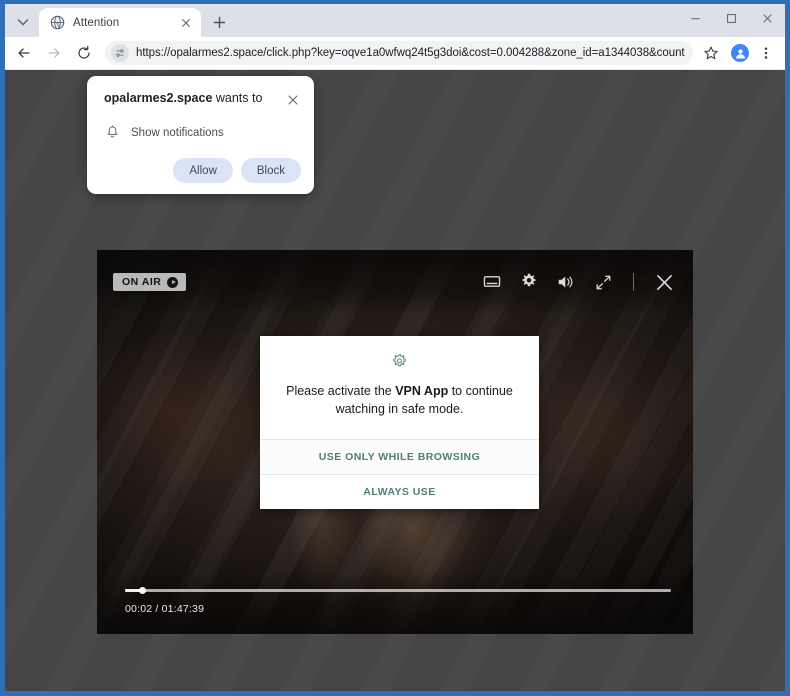  I want to click on site-info-icon, so click(120, 53).